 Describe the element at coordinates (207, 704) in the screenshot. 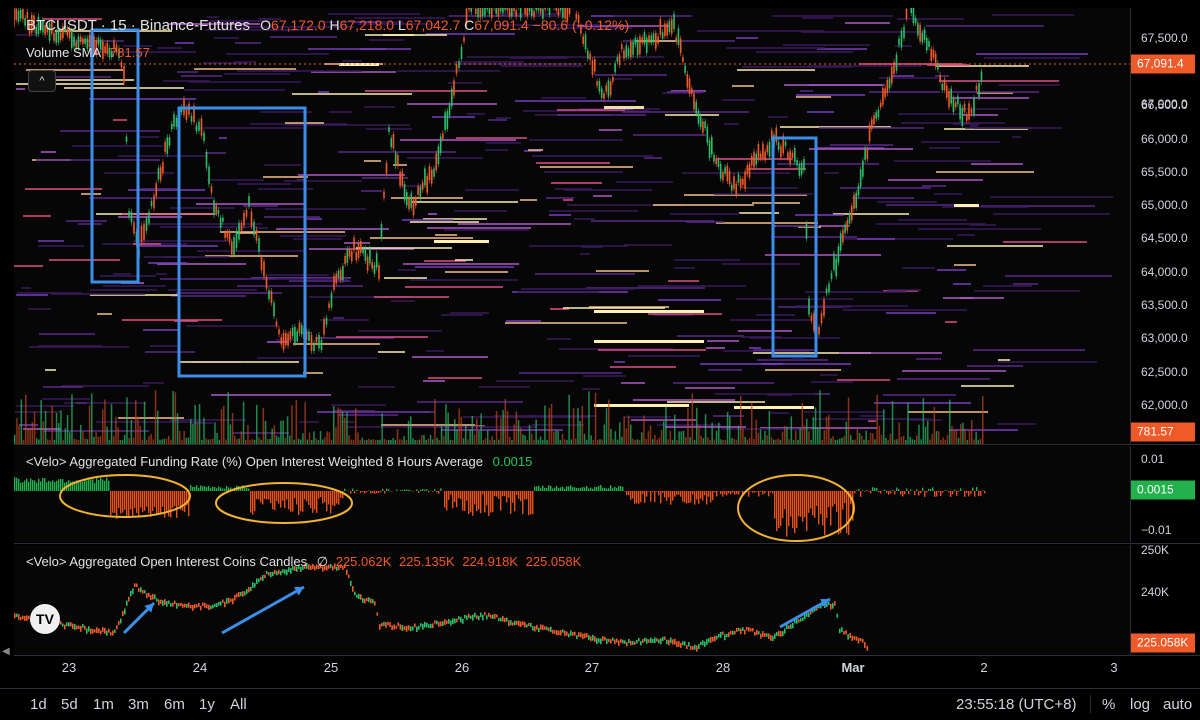

I see `range-1y-button: 1y` at that location.